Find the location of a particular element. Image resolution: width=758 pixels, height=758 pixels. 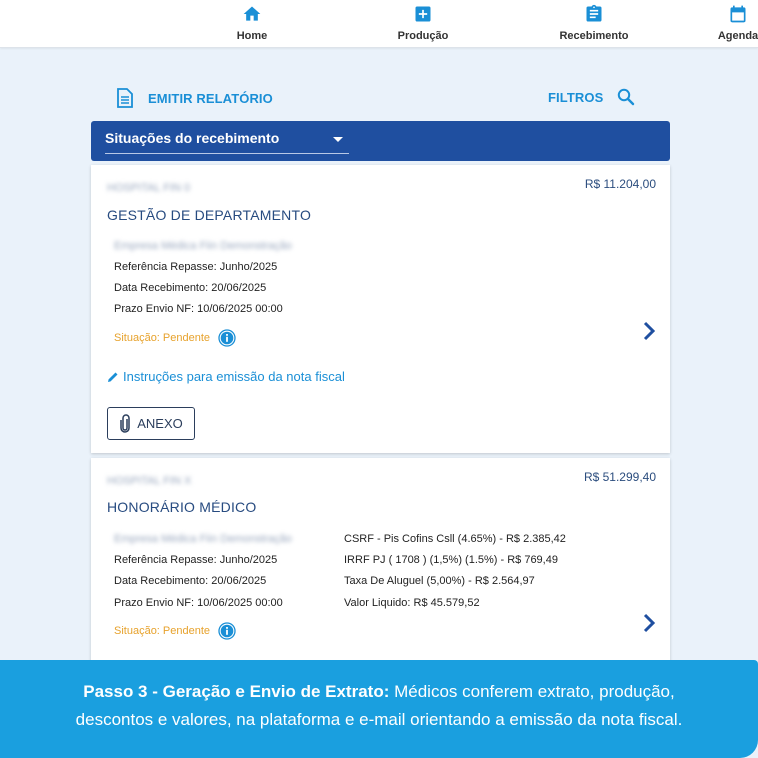

status-filter-bar: Situações do recebimento is located at coordinates (380, 141).